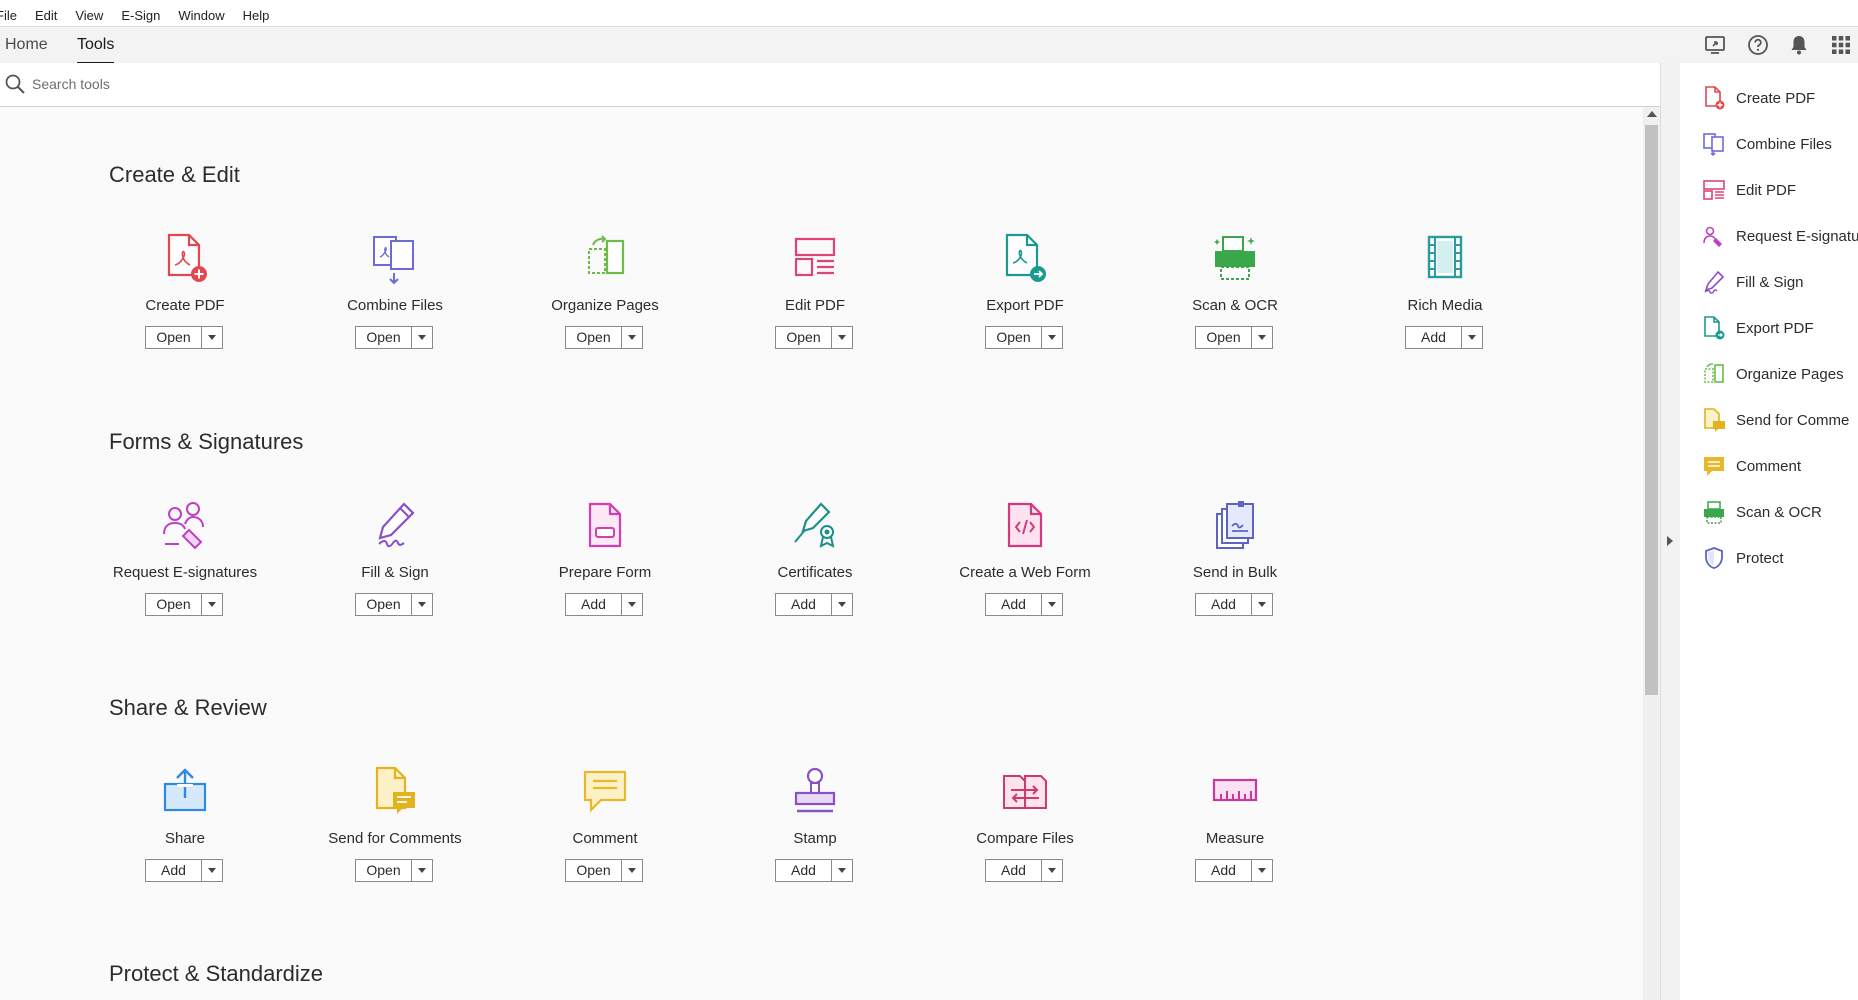  I want to click on search-input, so click(332, 84).